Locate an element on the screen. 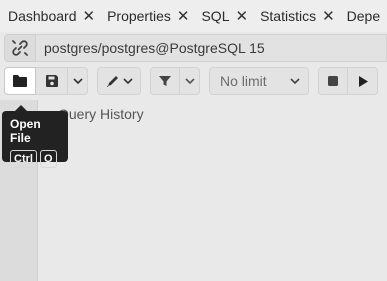 The width and height of the screenshot is (387, 281). connection-bar: postgres/postgres@PostgreSQL 15 is located at coordinates (195, 48).